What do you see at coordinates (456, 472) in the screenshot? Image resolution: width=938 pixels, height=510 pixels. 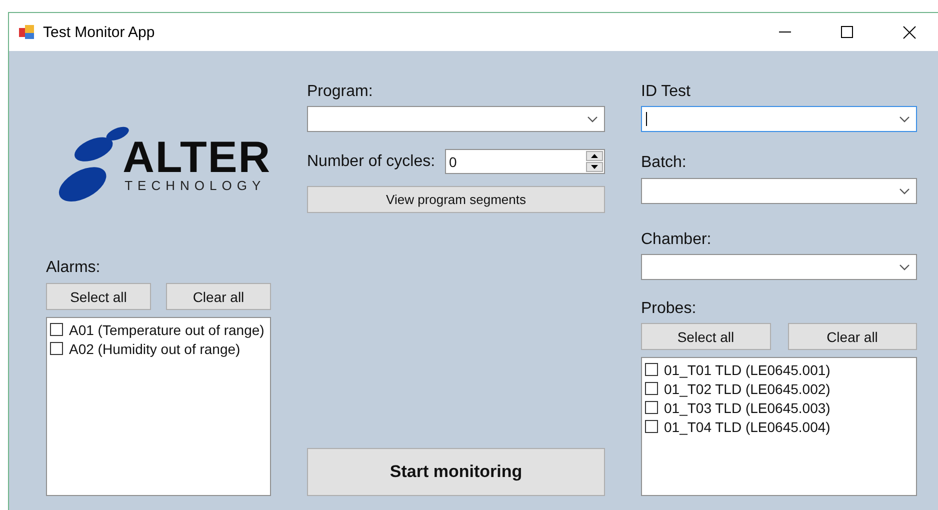 I see `start-monitoring-button: Start monitoring` at bounding box center [456, 472].